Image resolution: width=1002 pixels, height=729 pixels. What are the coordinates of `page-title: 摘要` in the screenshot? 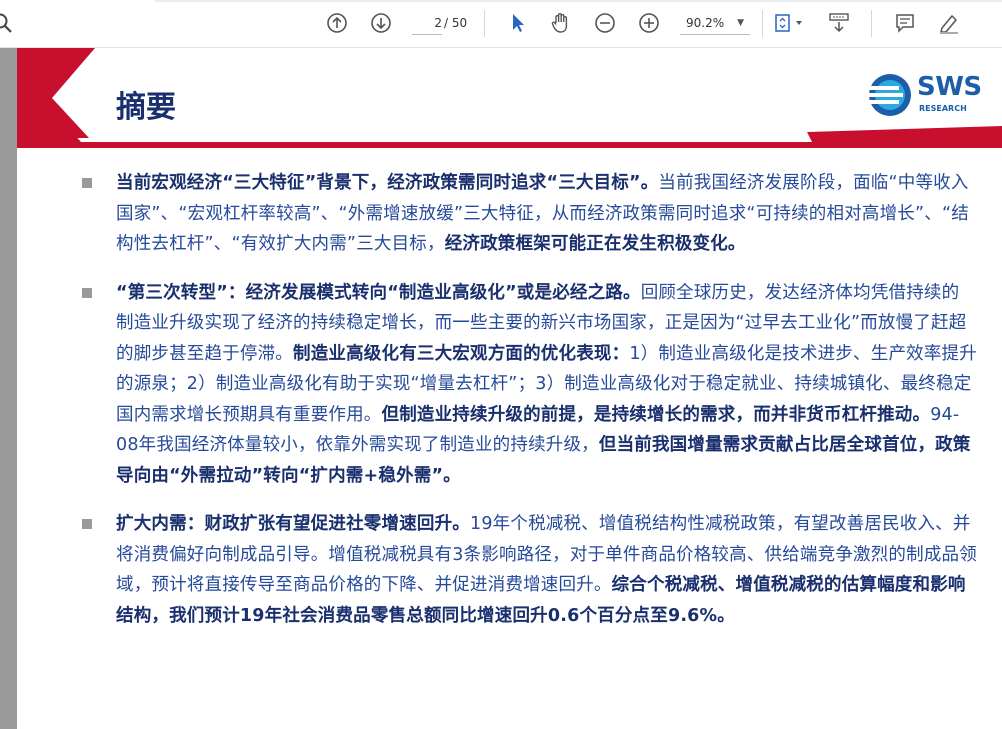 It's located at (146, 107).